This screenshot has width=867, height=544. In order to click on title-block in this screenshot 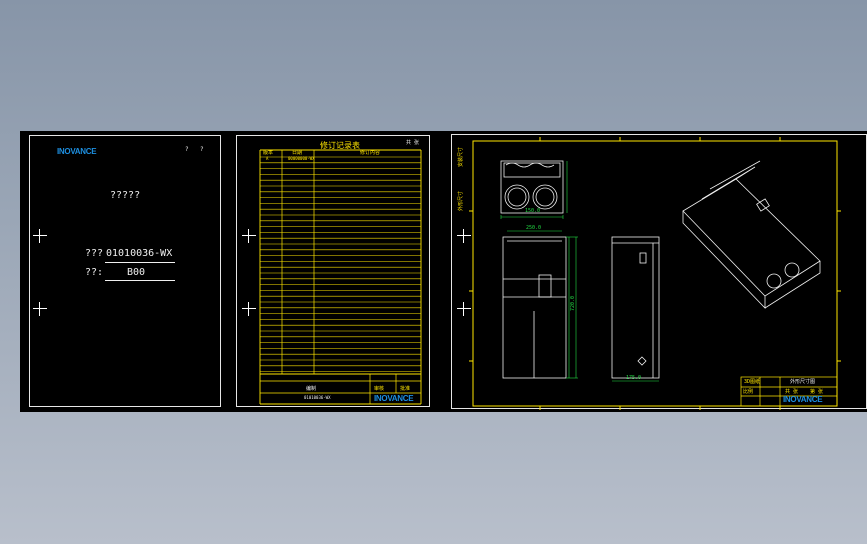, I will do `click(789, 391)`.